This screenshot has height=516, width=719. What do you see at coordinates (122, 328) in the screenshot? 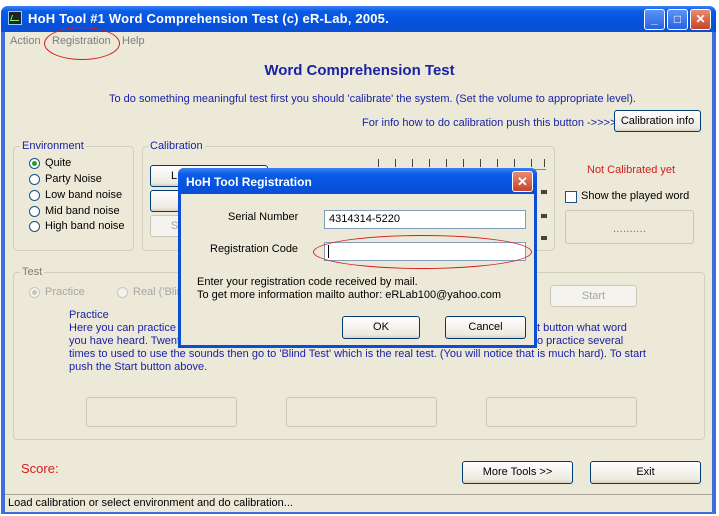
I see `practice-desc-line1-left: Here you can practice` at bounding box center [122, 328].